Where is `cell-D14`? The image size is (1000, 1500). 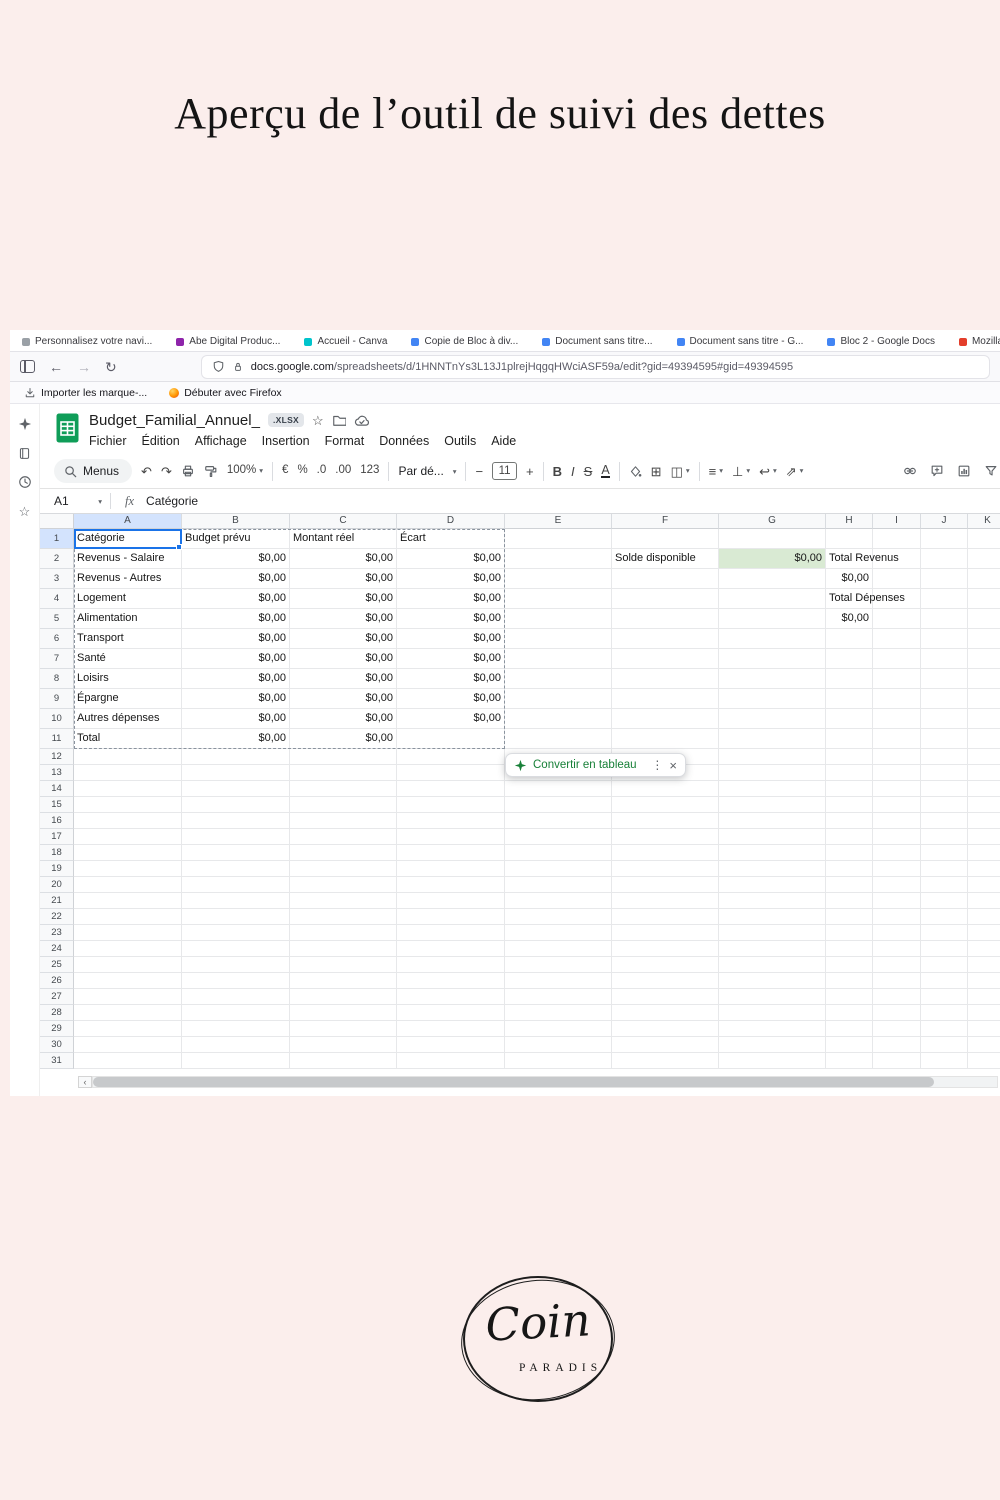 cell-D14 is located at coordinates (451, 789).